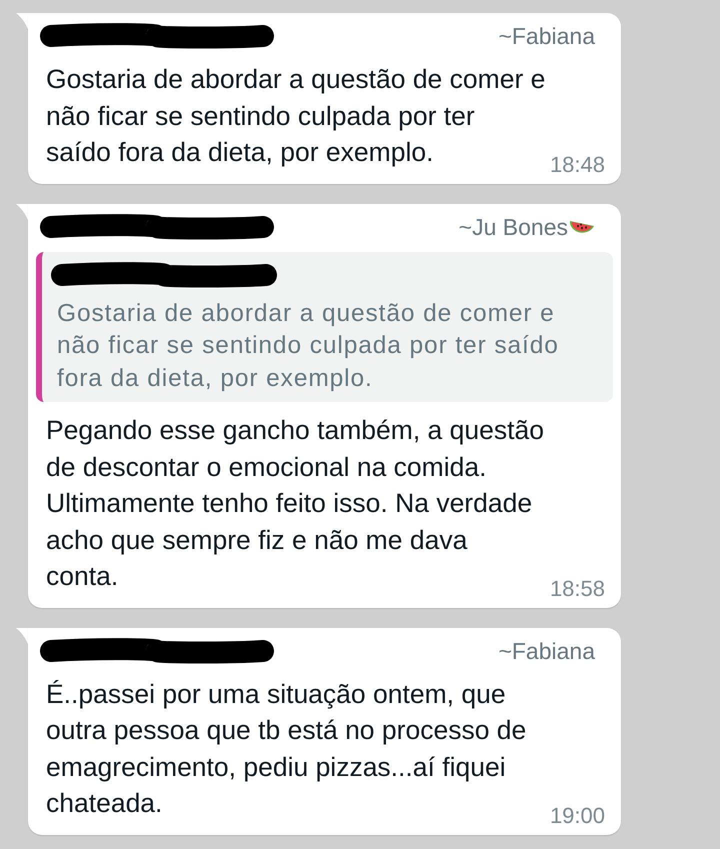 The image size is (720, 849). Describe the element at coordinates (286, 749) in the screenshot. I see `message-text: É..passei por uma situação ontem, que outra pessoa que tb está no processo de emagrecimento, pediu pizzas...aí fiquei chateada.` at that location.